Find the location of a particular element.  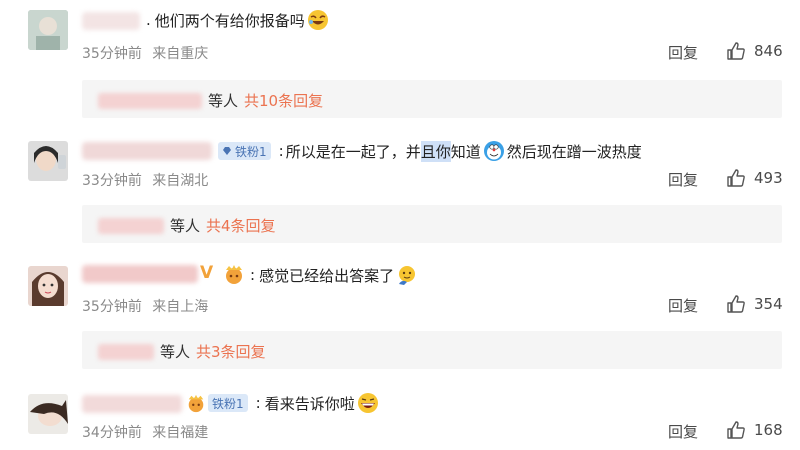

comment-text: 铁粉1 : 看来告诉你啦 is located at coordinates (294, 403).